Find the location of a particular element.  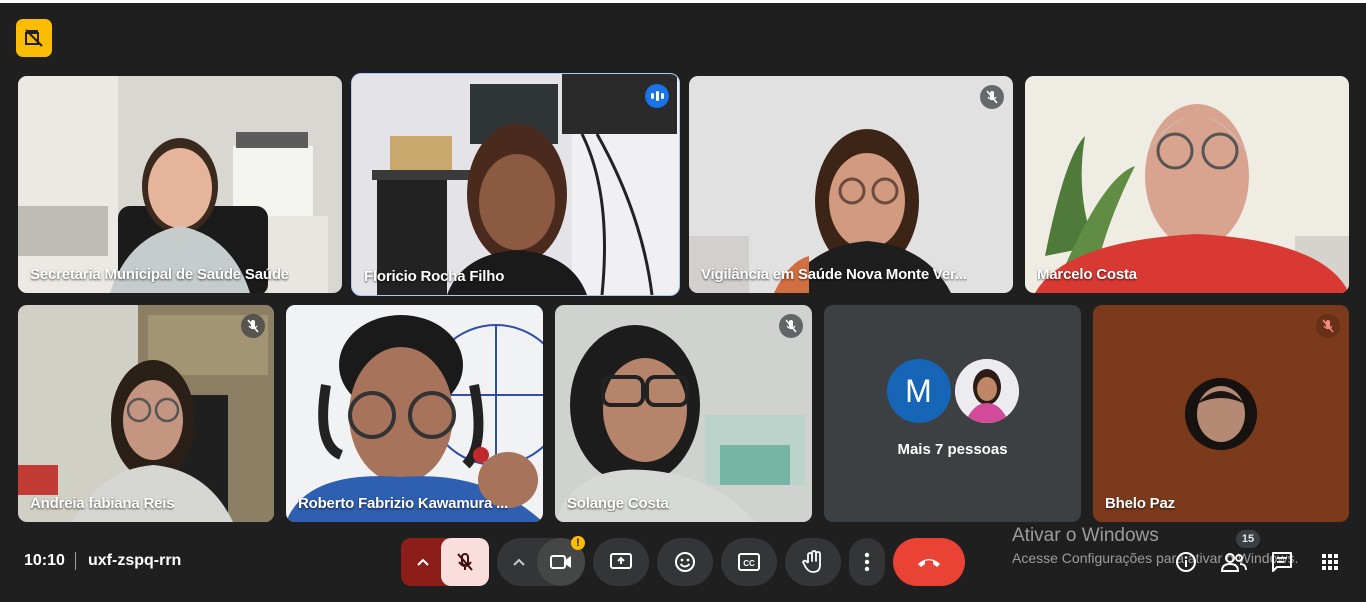

end-call-icon is located at coordinates (929, 563).